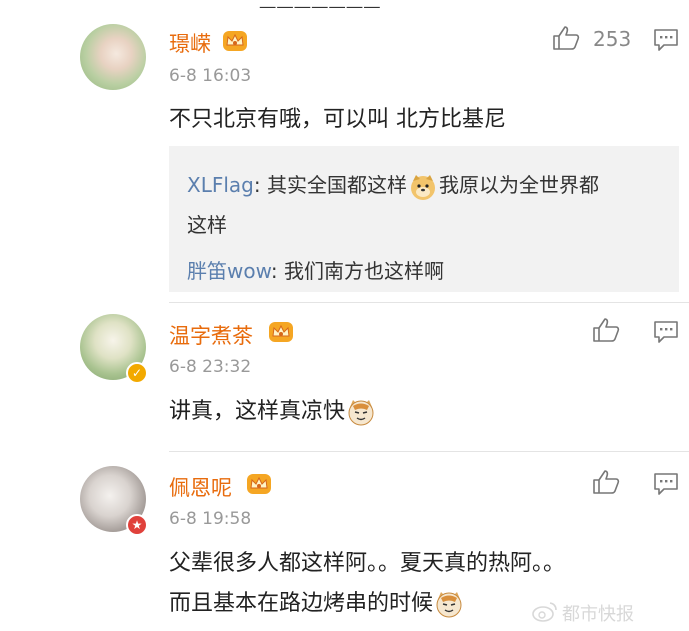  Describe the element at coordinates (210, 76) in the screenshot. I see `comment-time: 6-8 16:03` at that location.